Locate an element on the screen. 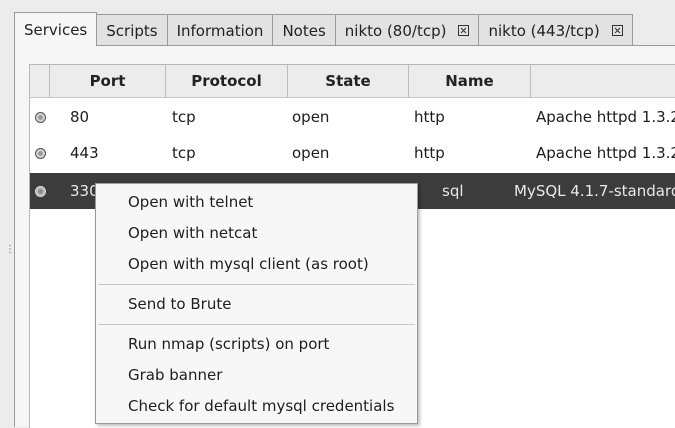 The height and width of the screenshot is (428, 675). version-cell: MySQL 4.1.7-standard is located at coordinates (594, 191).